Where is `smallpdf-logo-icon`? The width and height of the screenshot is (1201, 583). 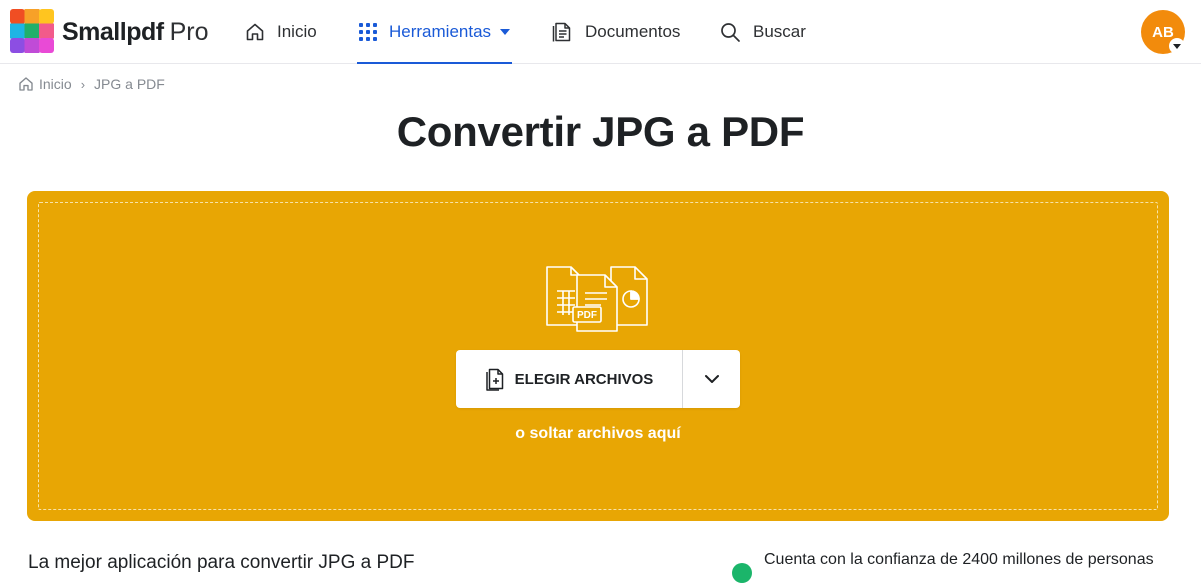
smallpdf-logo-icon is located at coordinates (32, 31).